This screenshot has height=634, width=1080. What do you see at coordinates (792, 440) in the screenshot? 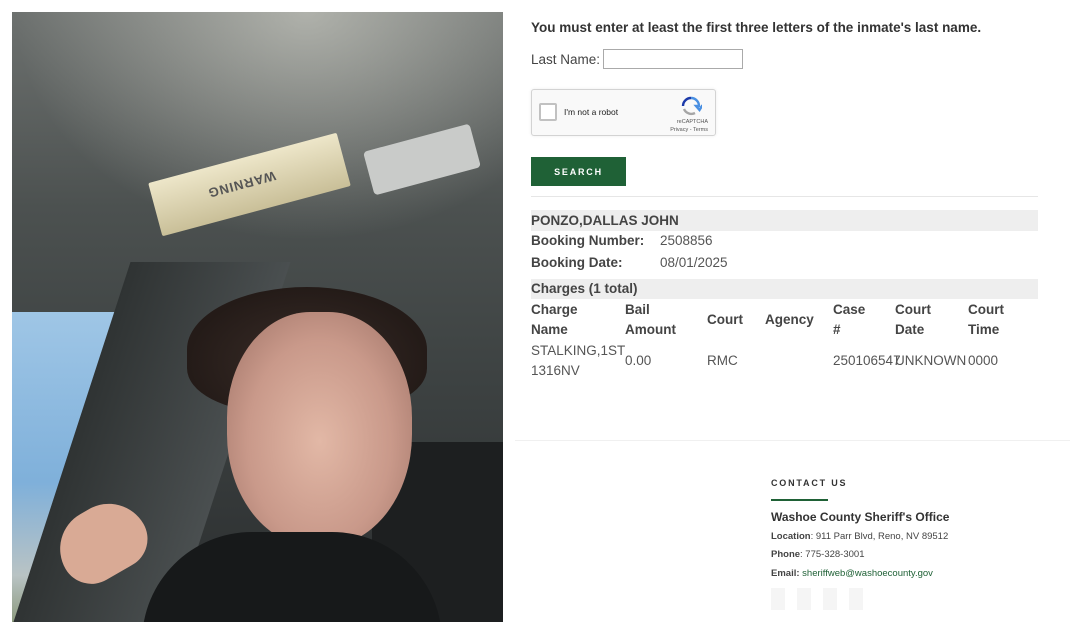
I see `footer-divider` at bounding box center [792, 440].